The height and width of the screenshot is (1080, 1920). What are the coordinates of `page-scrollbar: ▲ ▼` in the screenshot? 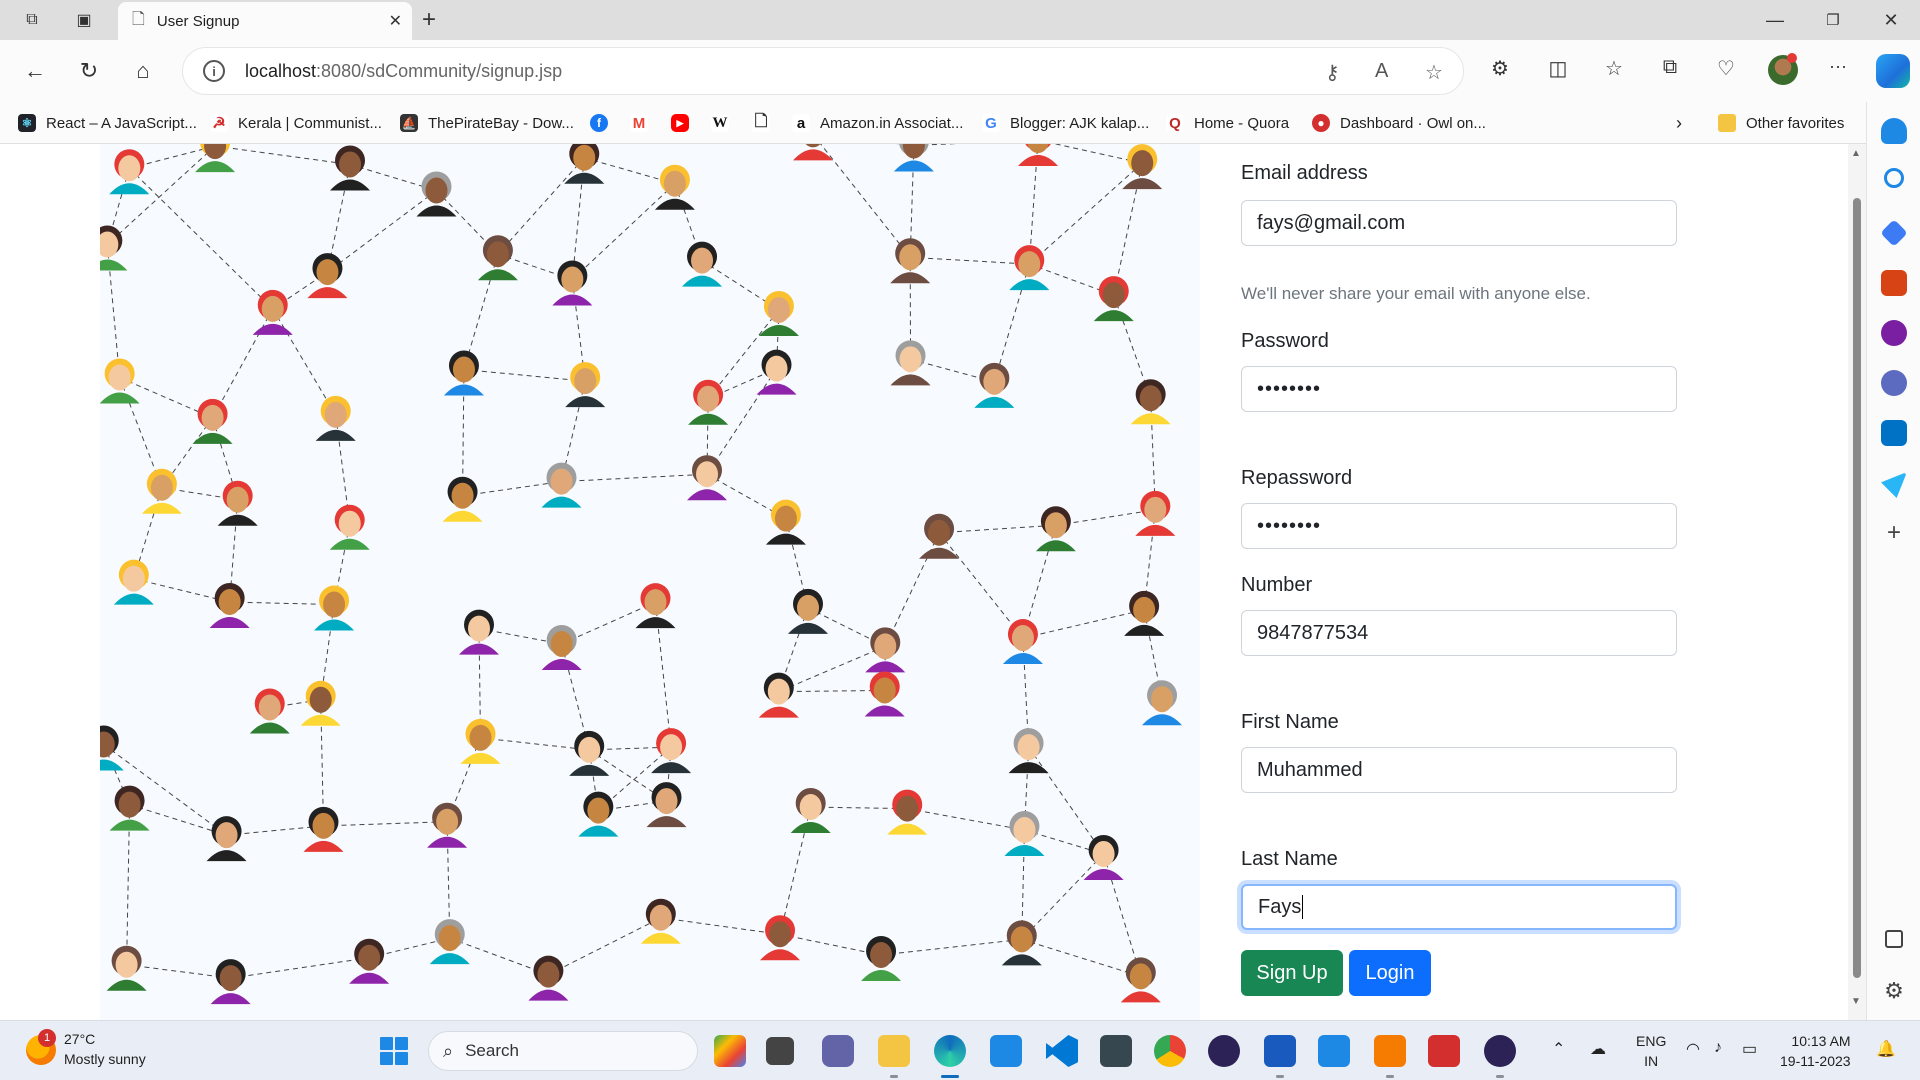 It's located at (1857, 582).